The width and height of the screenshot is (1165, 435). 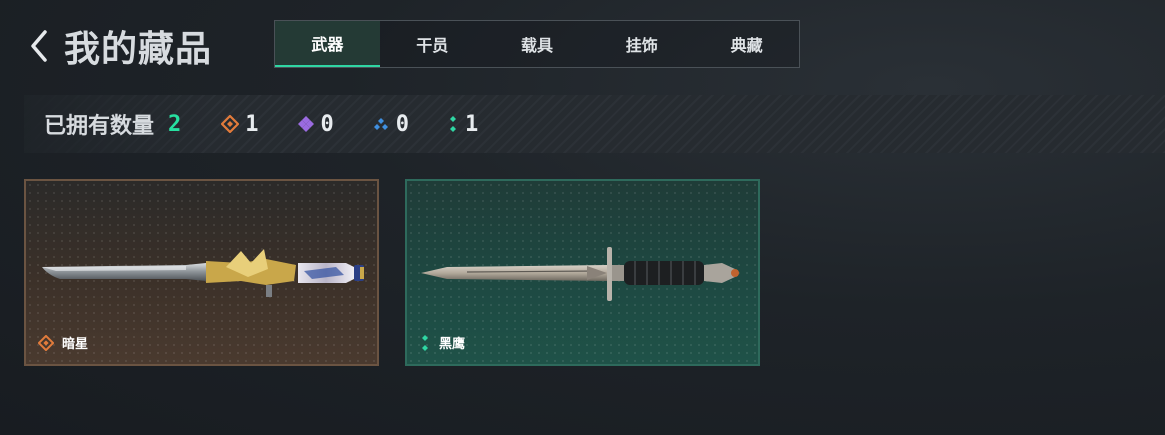 I want to click on tab-vehicles: 载具, so click(x=537, y=44).